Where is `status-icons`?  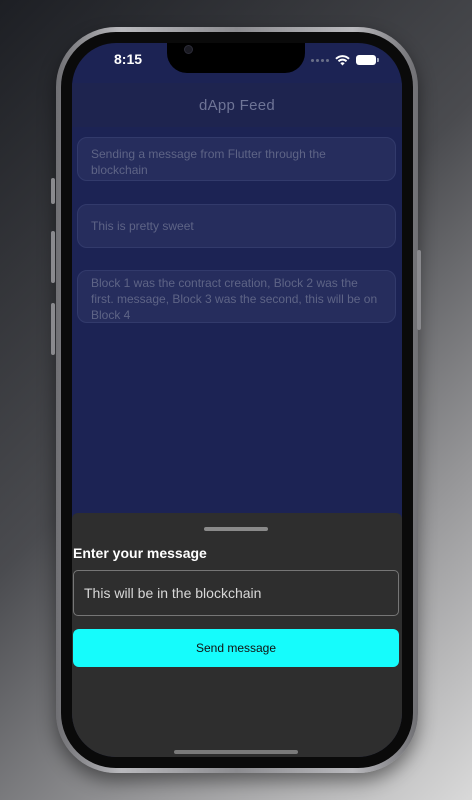
status-icons is located at coordinates (345, 60).